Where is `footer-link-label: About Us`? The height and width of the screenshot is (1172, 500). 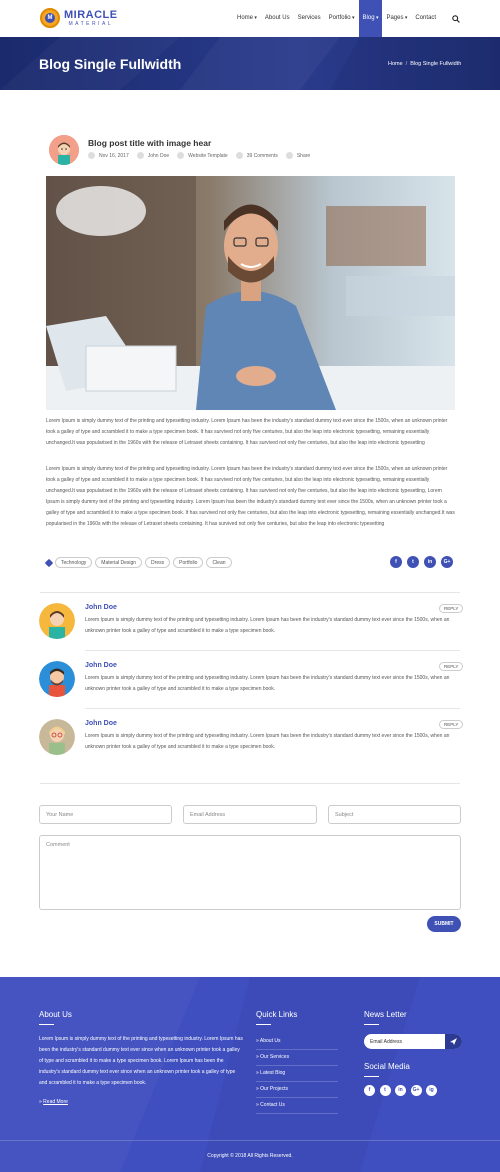
footer-link-label: About Us is located at coordinates (270, 1041).